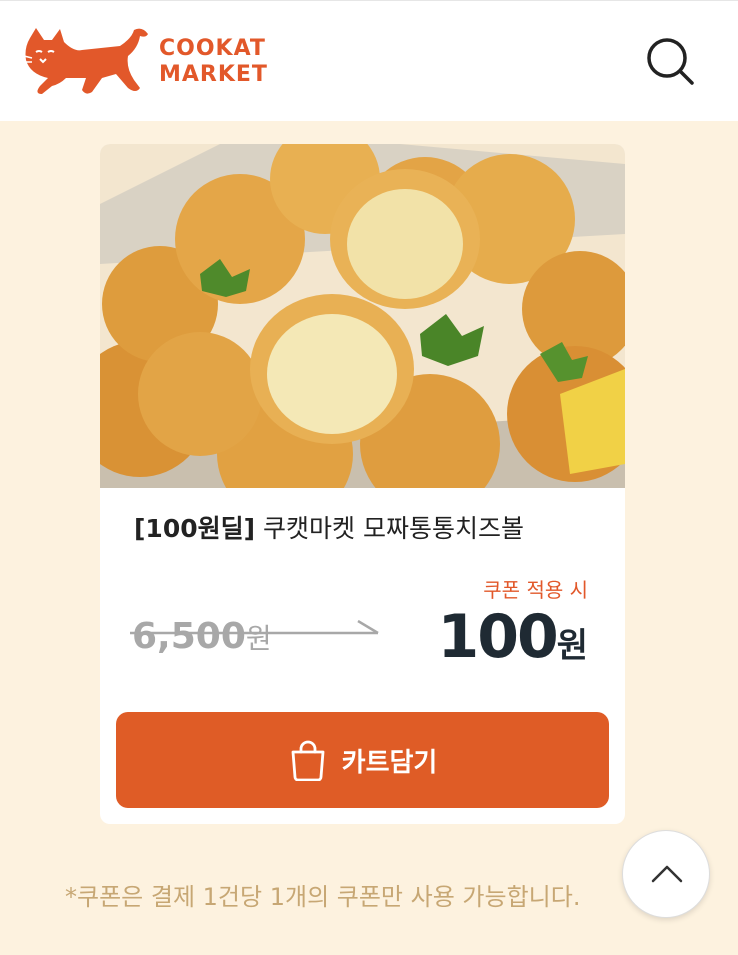 The width and height of the screenshot is (738, 955). I want to click on app-header: COOKAT MARKET, so click(369, 60).